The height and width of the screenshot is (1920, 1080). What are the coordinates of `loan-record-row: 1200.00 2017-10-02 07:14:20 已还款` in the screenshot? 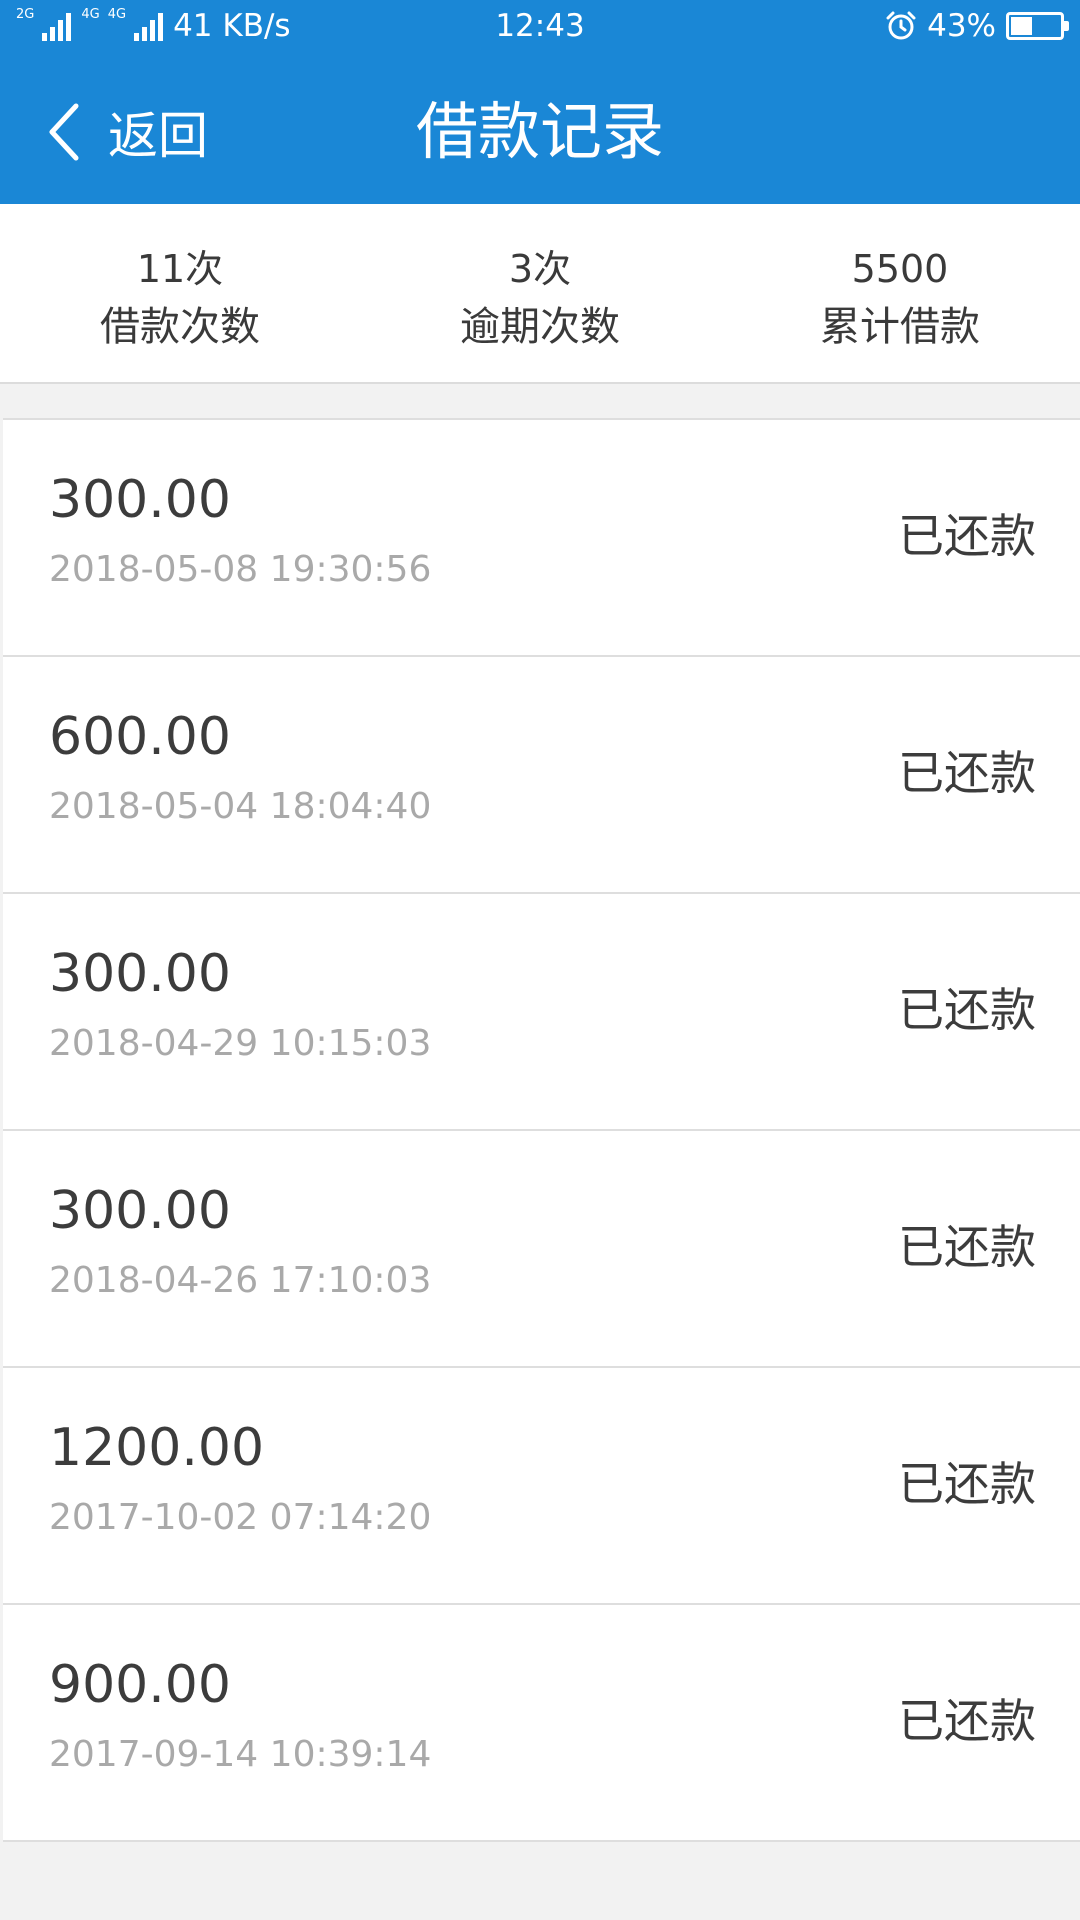 It's located at (541, 1486).